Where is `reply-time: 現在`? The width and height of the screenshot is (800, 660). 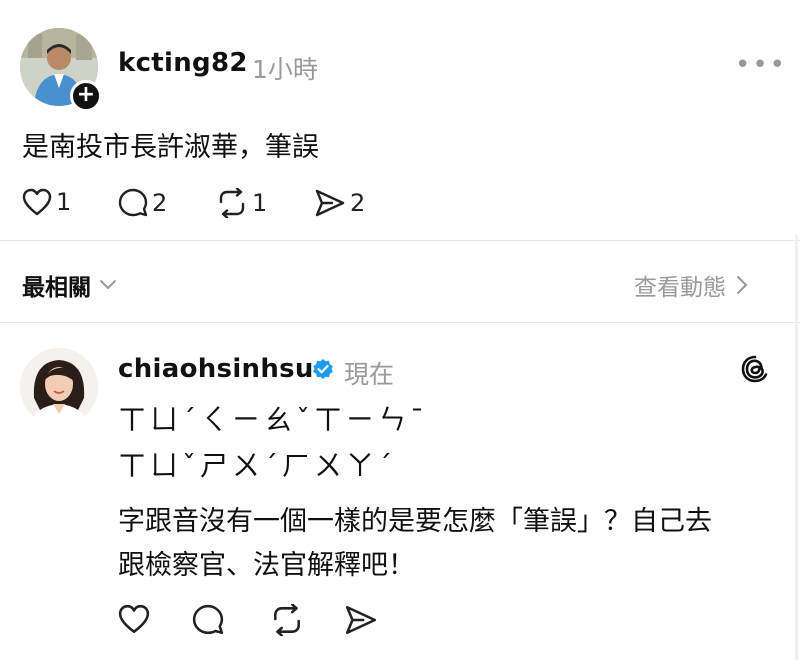
reply-time: 現在 is located at coordinates (369, 374).